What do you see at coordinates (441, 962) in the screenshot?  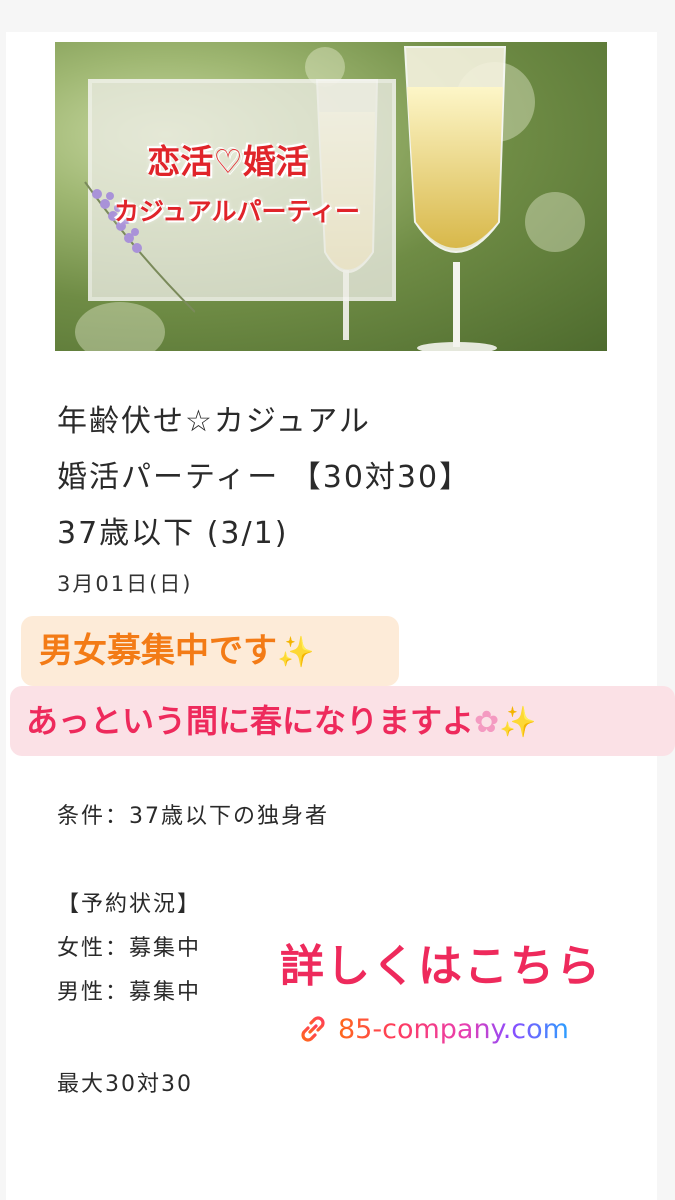 I see `details-cta: 詳しくはこちら` at bounding box center [441, 962].